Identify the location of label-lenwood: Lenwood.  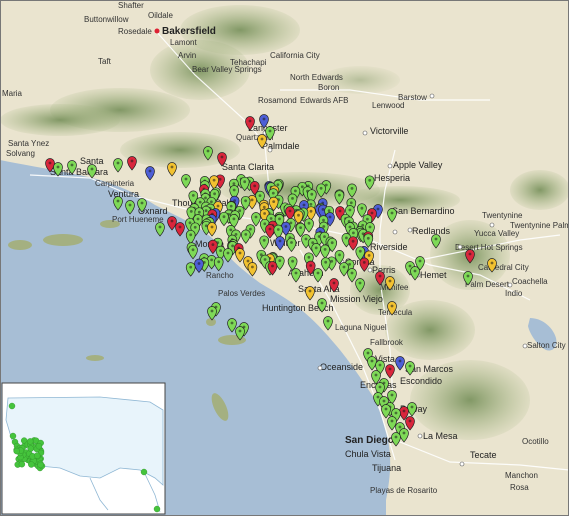
(388, 105).